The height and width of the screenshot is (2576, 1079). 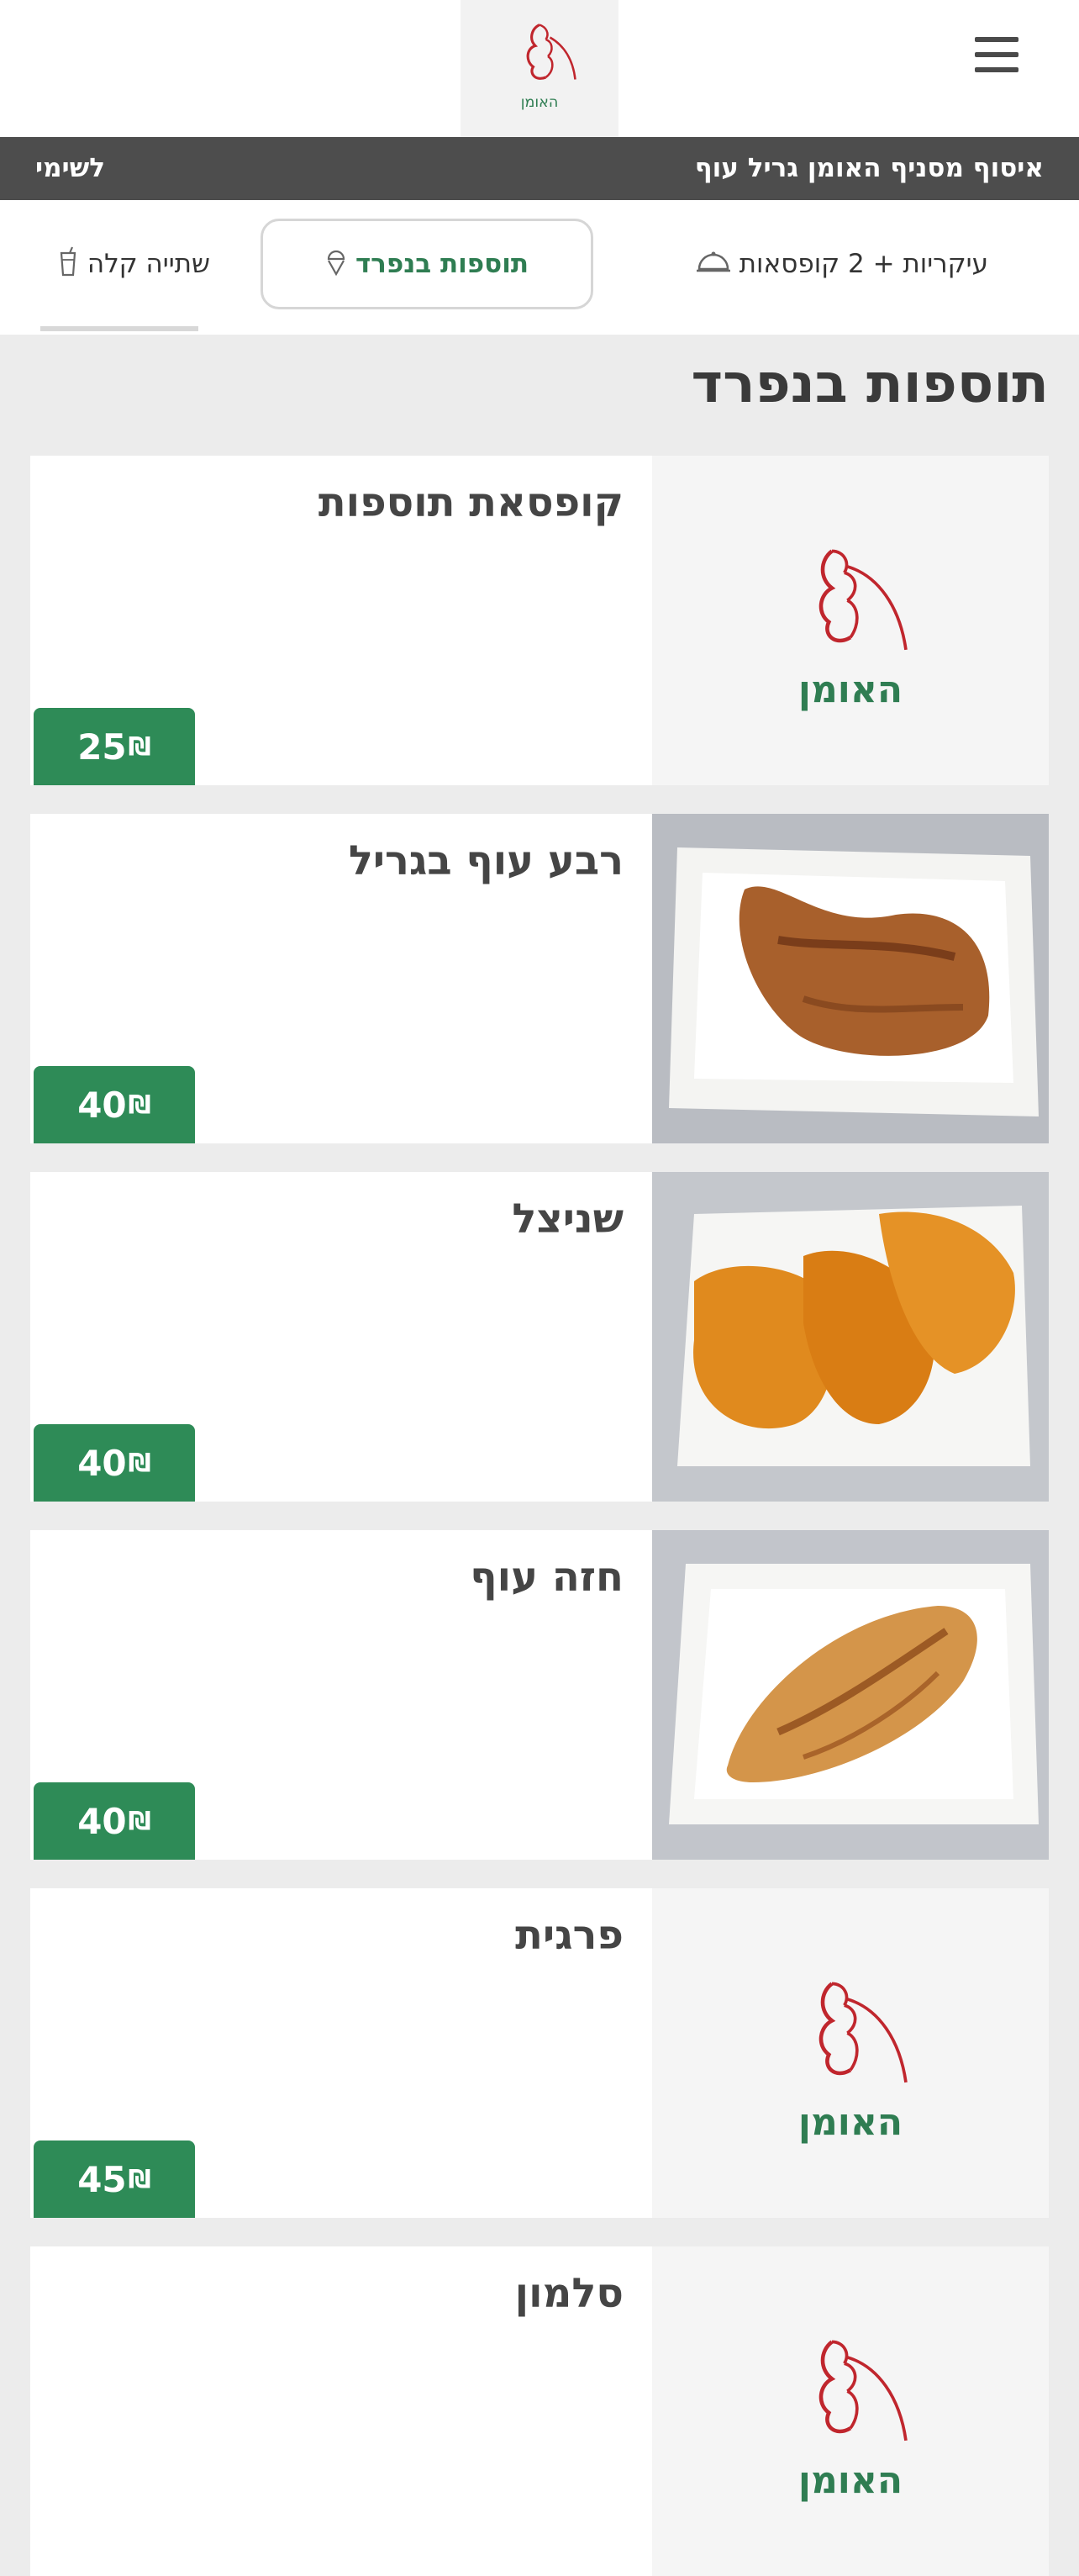 I want to click on price-badge: 45 ₪, so click(x=114, y=2179).